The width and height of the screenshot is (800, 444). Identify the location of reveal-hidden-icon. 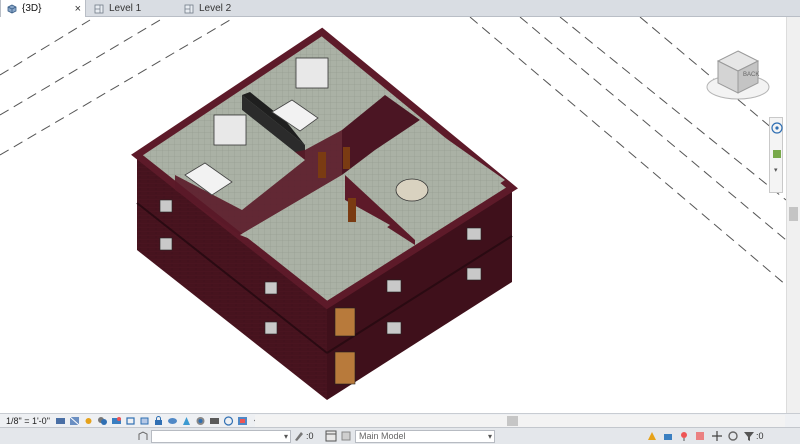
(186, 421).